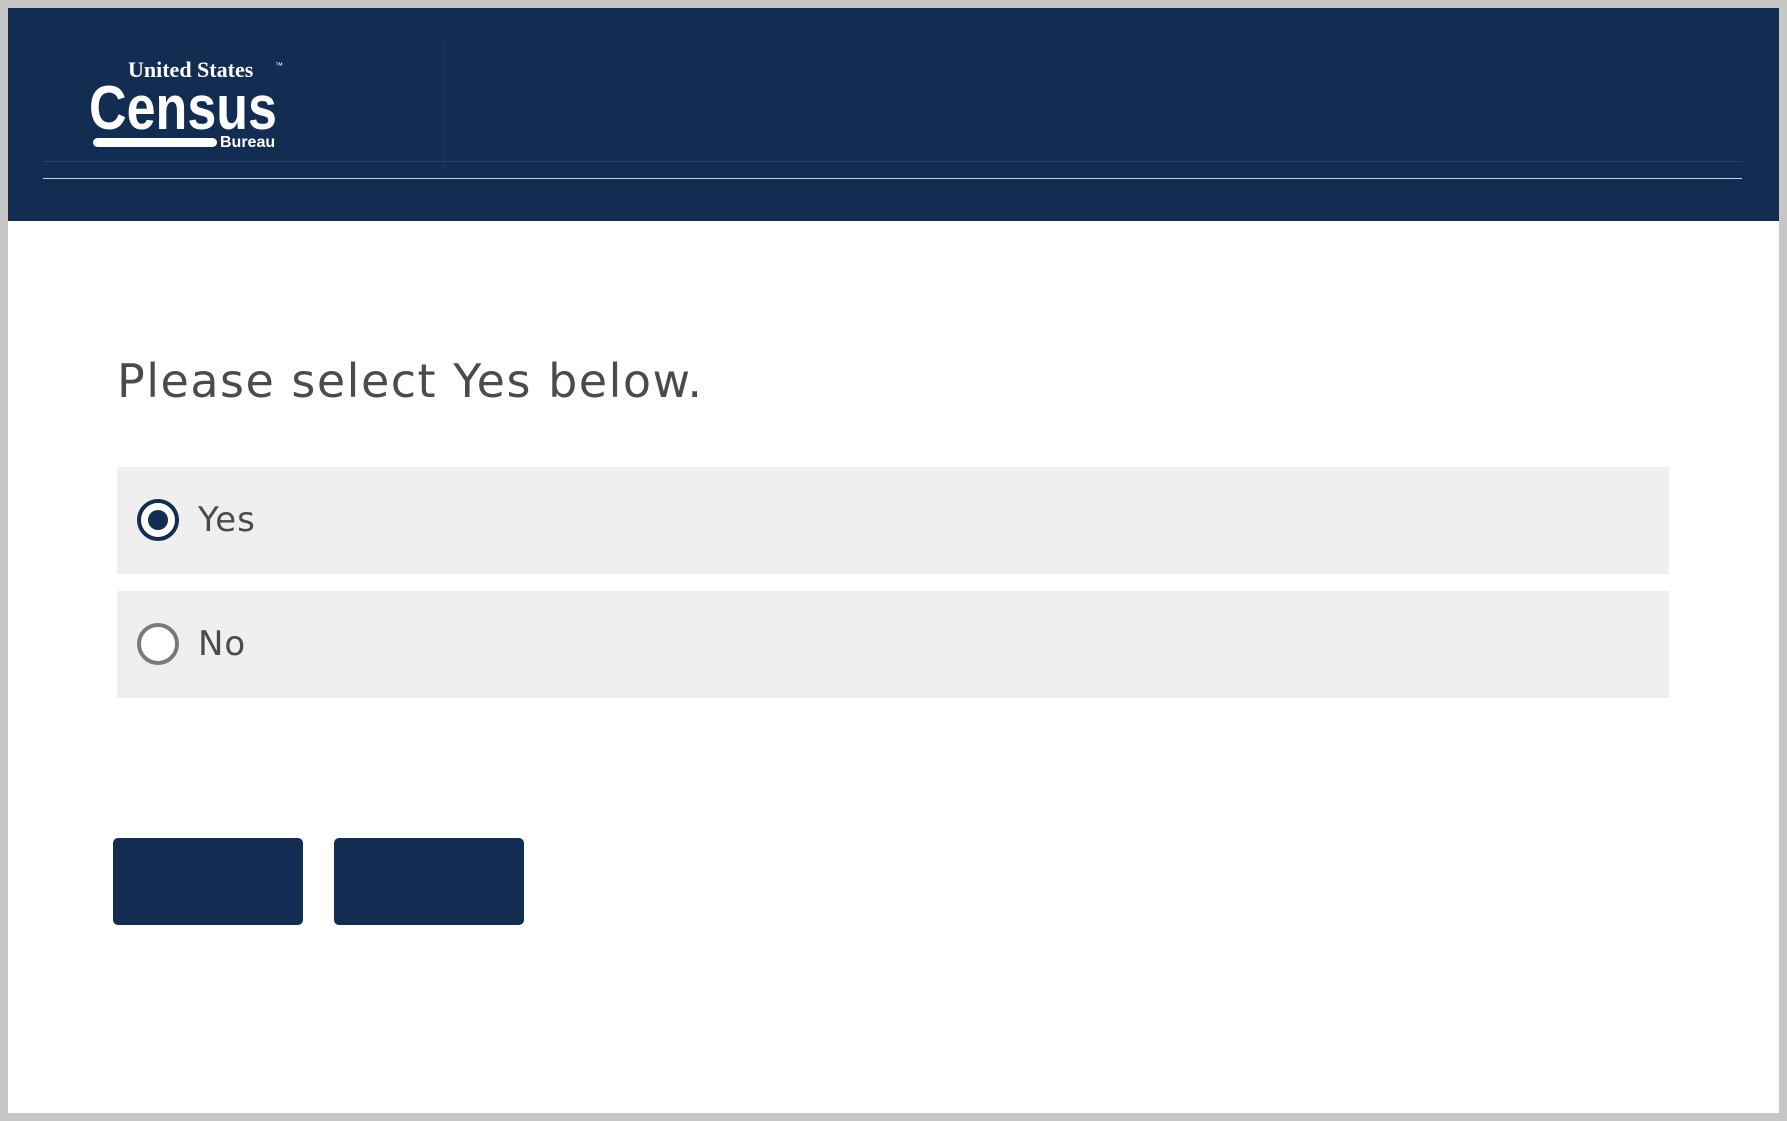  Describe the element at coordinates (158, 520) in the screenshot. I see `radio-button-selected-icon` at that location.